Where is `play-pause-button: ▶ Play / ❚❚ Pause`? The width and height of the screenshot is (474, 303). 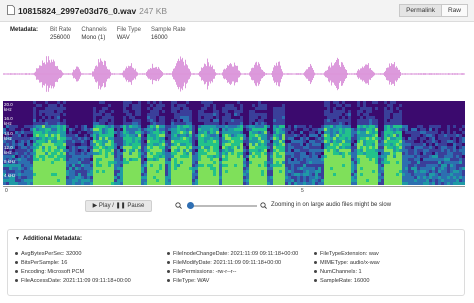
play-pause-button: ▶ Play / ❚❚ Pause is located at coordinates (118, 206).